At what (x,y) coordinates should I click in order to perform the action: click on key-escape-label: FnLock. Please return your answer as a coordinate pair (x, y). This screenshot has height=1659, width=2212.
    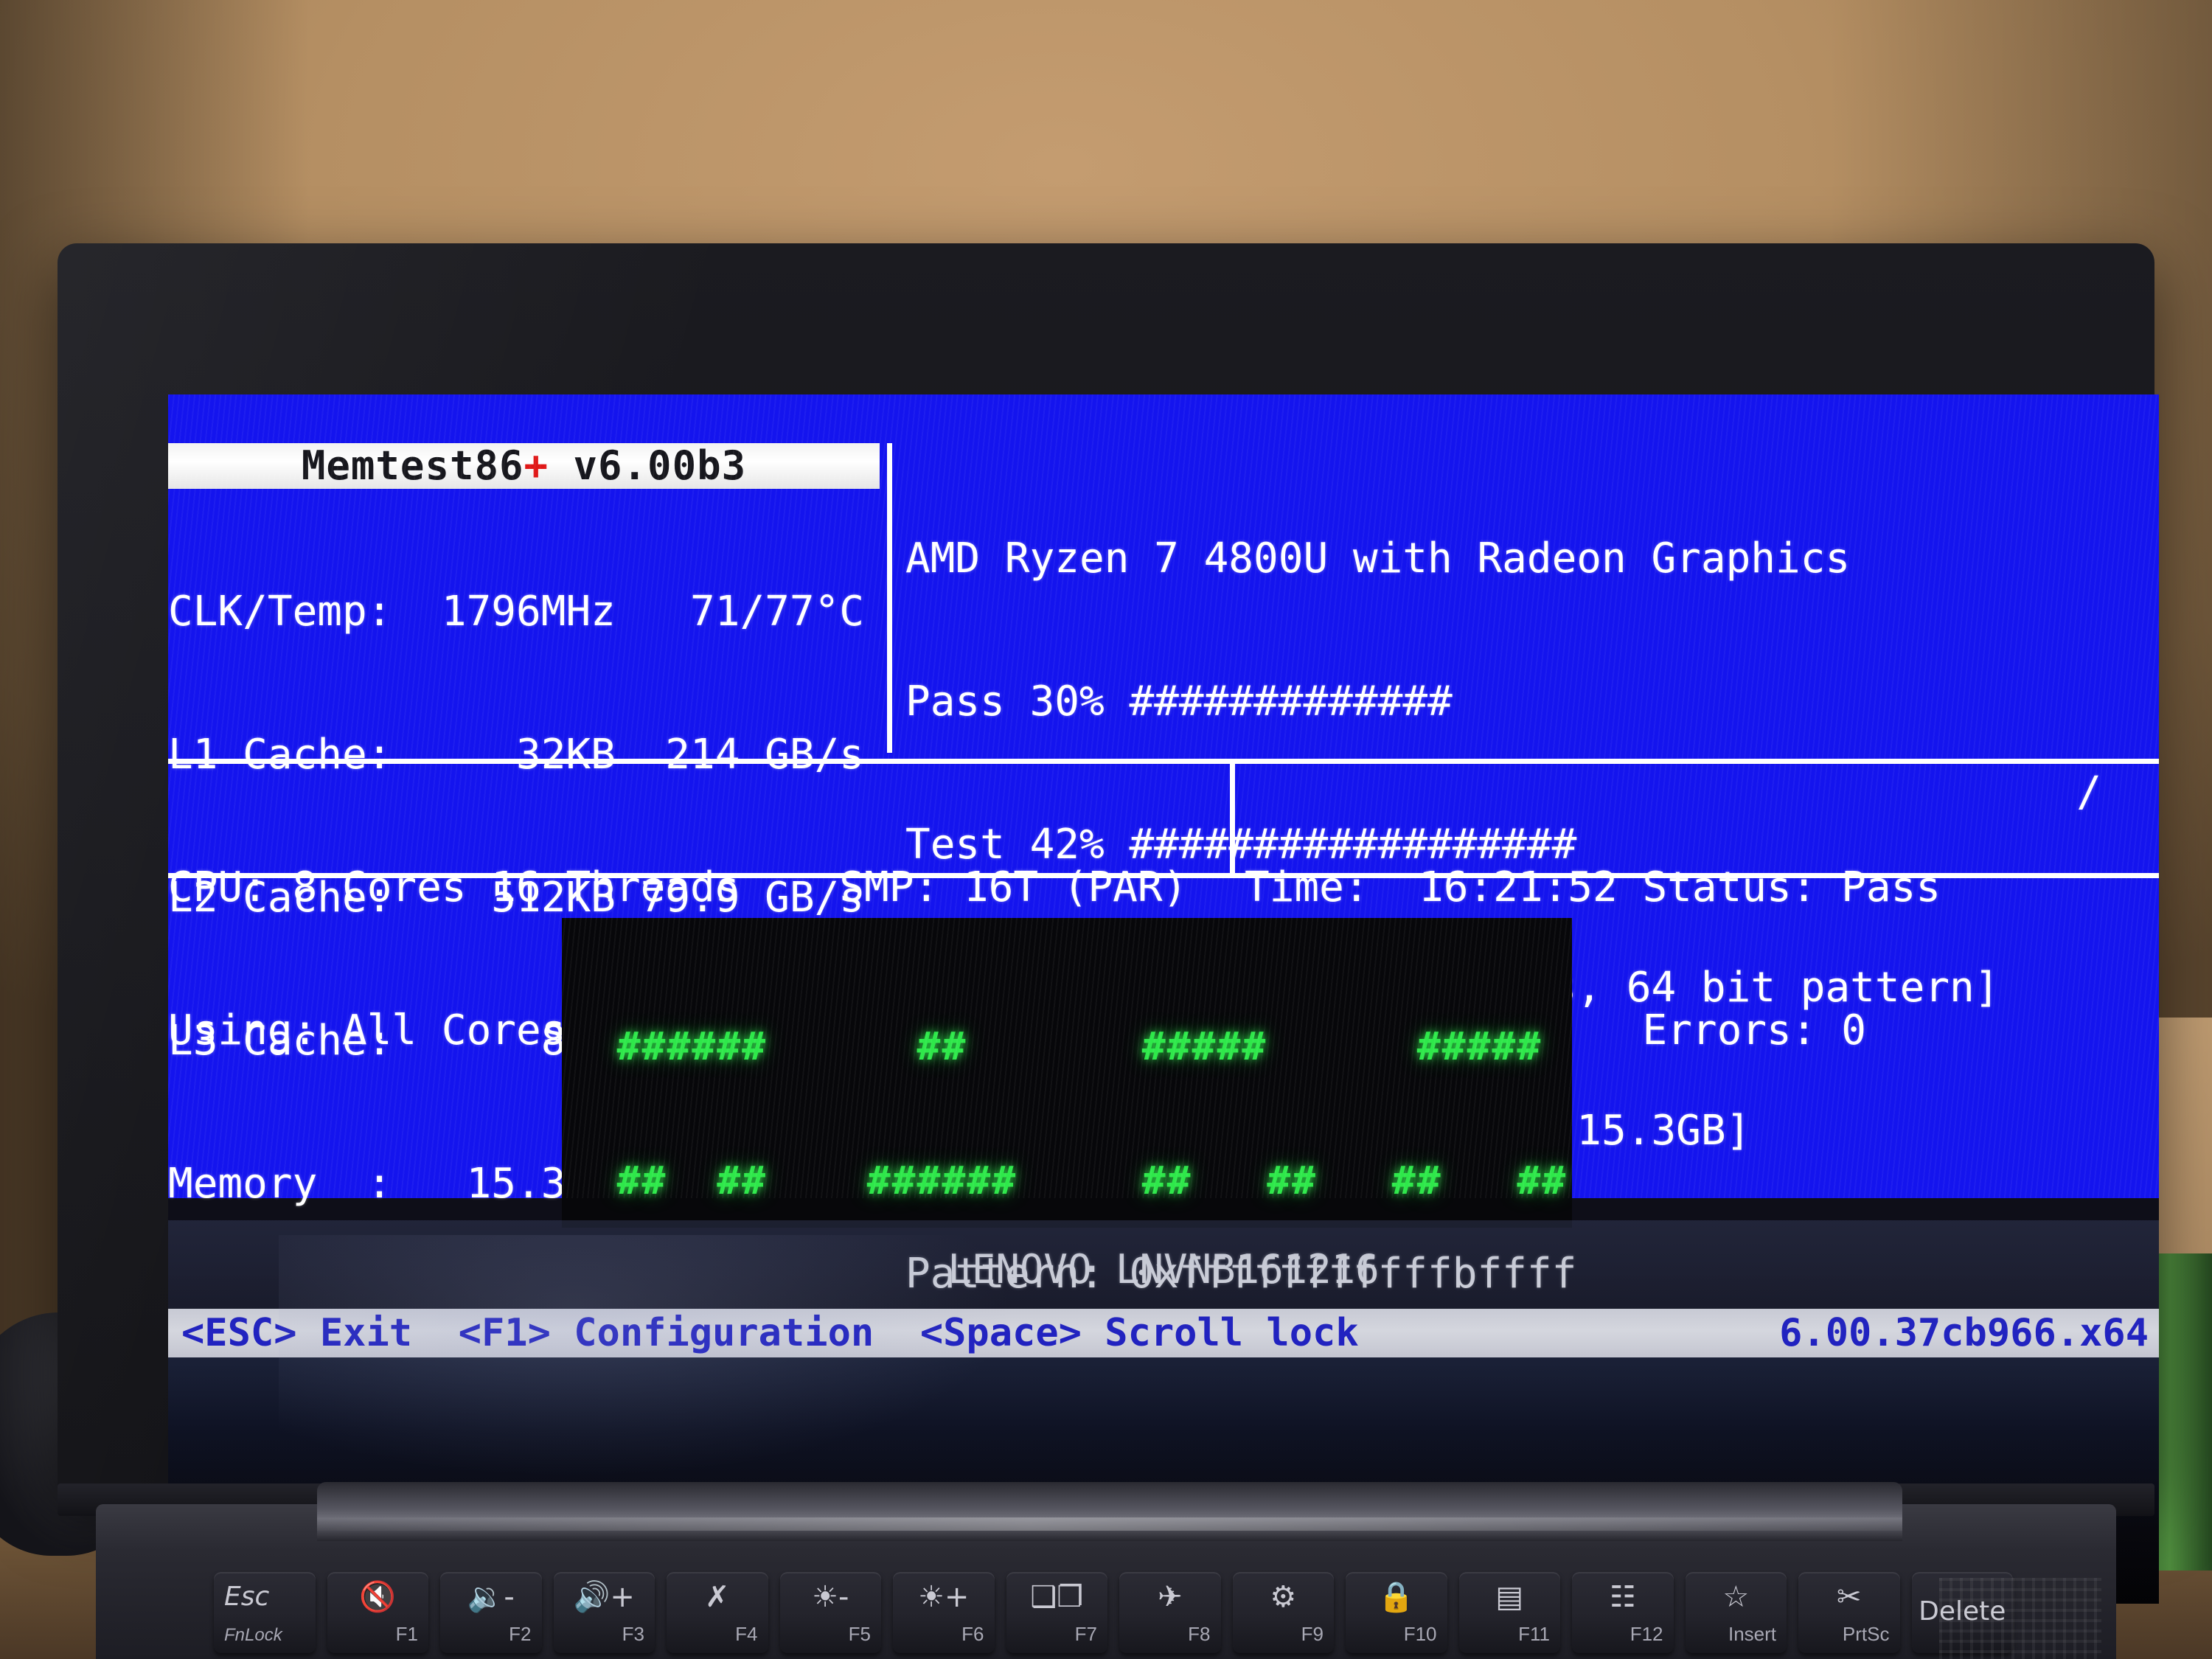
    Looking at the image, I should click on (253, 1635).